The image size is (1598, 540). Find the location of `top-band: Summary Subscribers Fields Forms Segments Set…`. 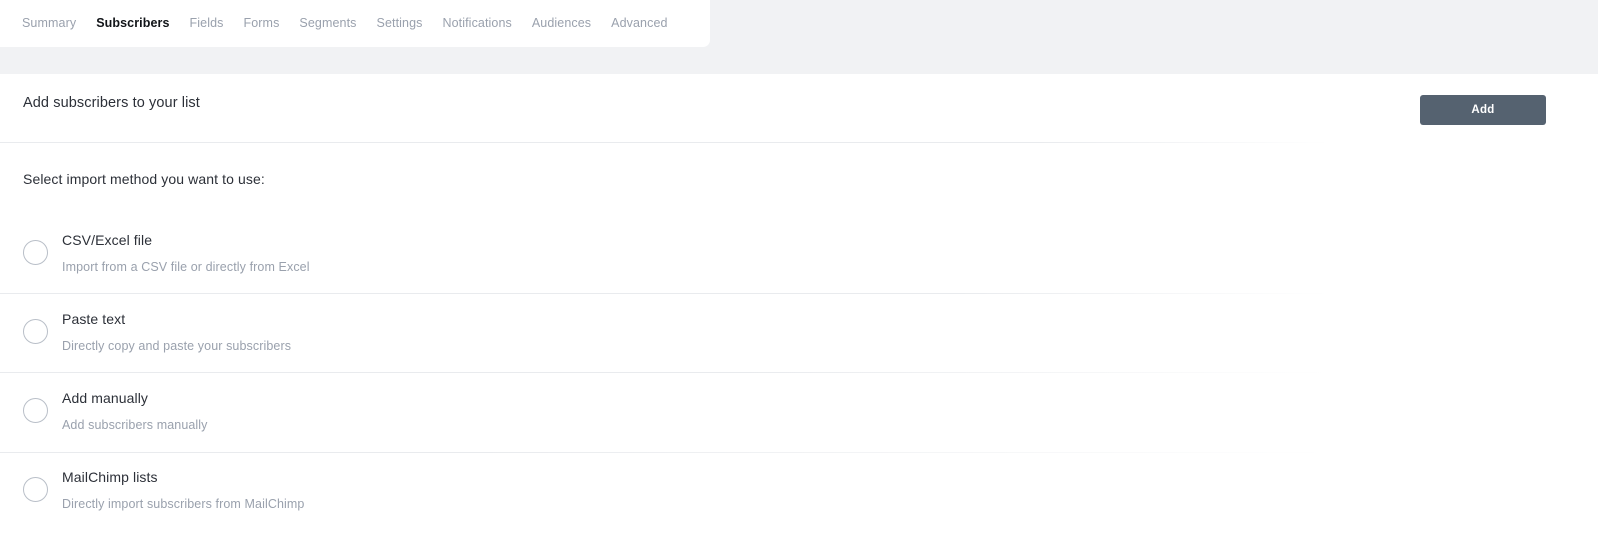

top-band: Summary Subscribers Fields Forms Segments Set… is located at coordinates (799, 37).